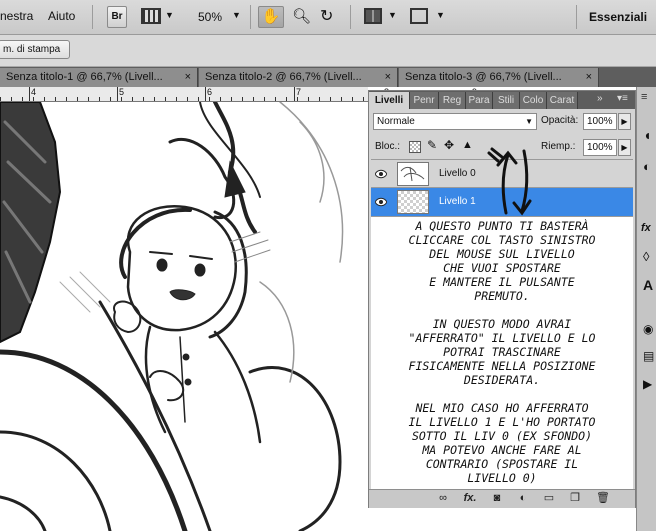 This screenshot has width=656, height=531. What do you see at coordinates (502, 366) in the screenshot?
I see `note-line: FISICAMENTE NELLA POSIZIONE` at bounding box center [502, 366].